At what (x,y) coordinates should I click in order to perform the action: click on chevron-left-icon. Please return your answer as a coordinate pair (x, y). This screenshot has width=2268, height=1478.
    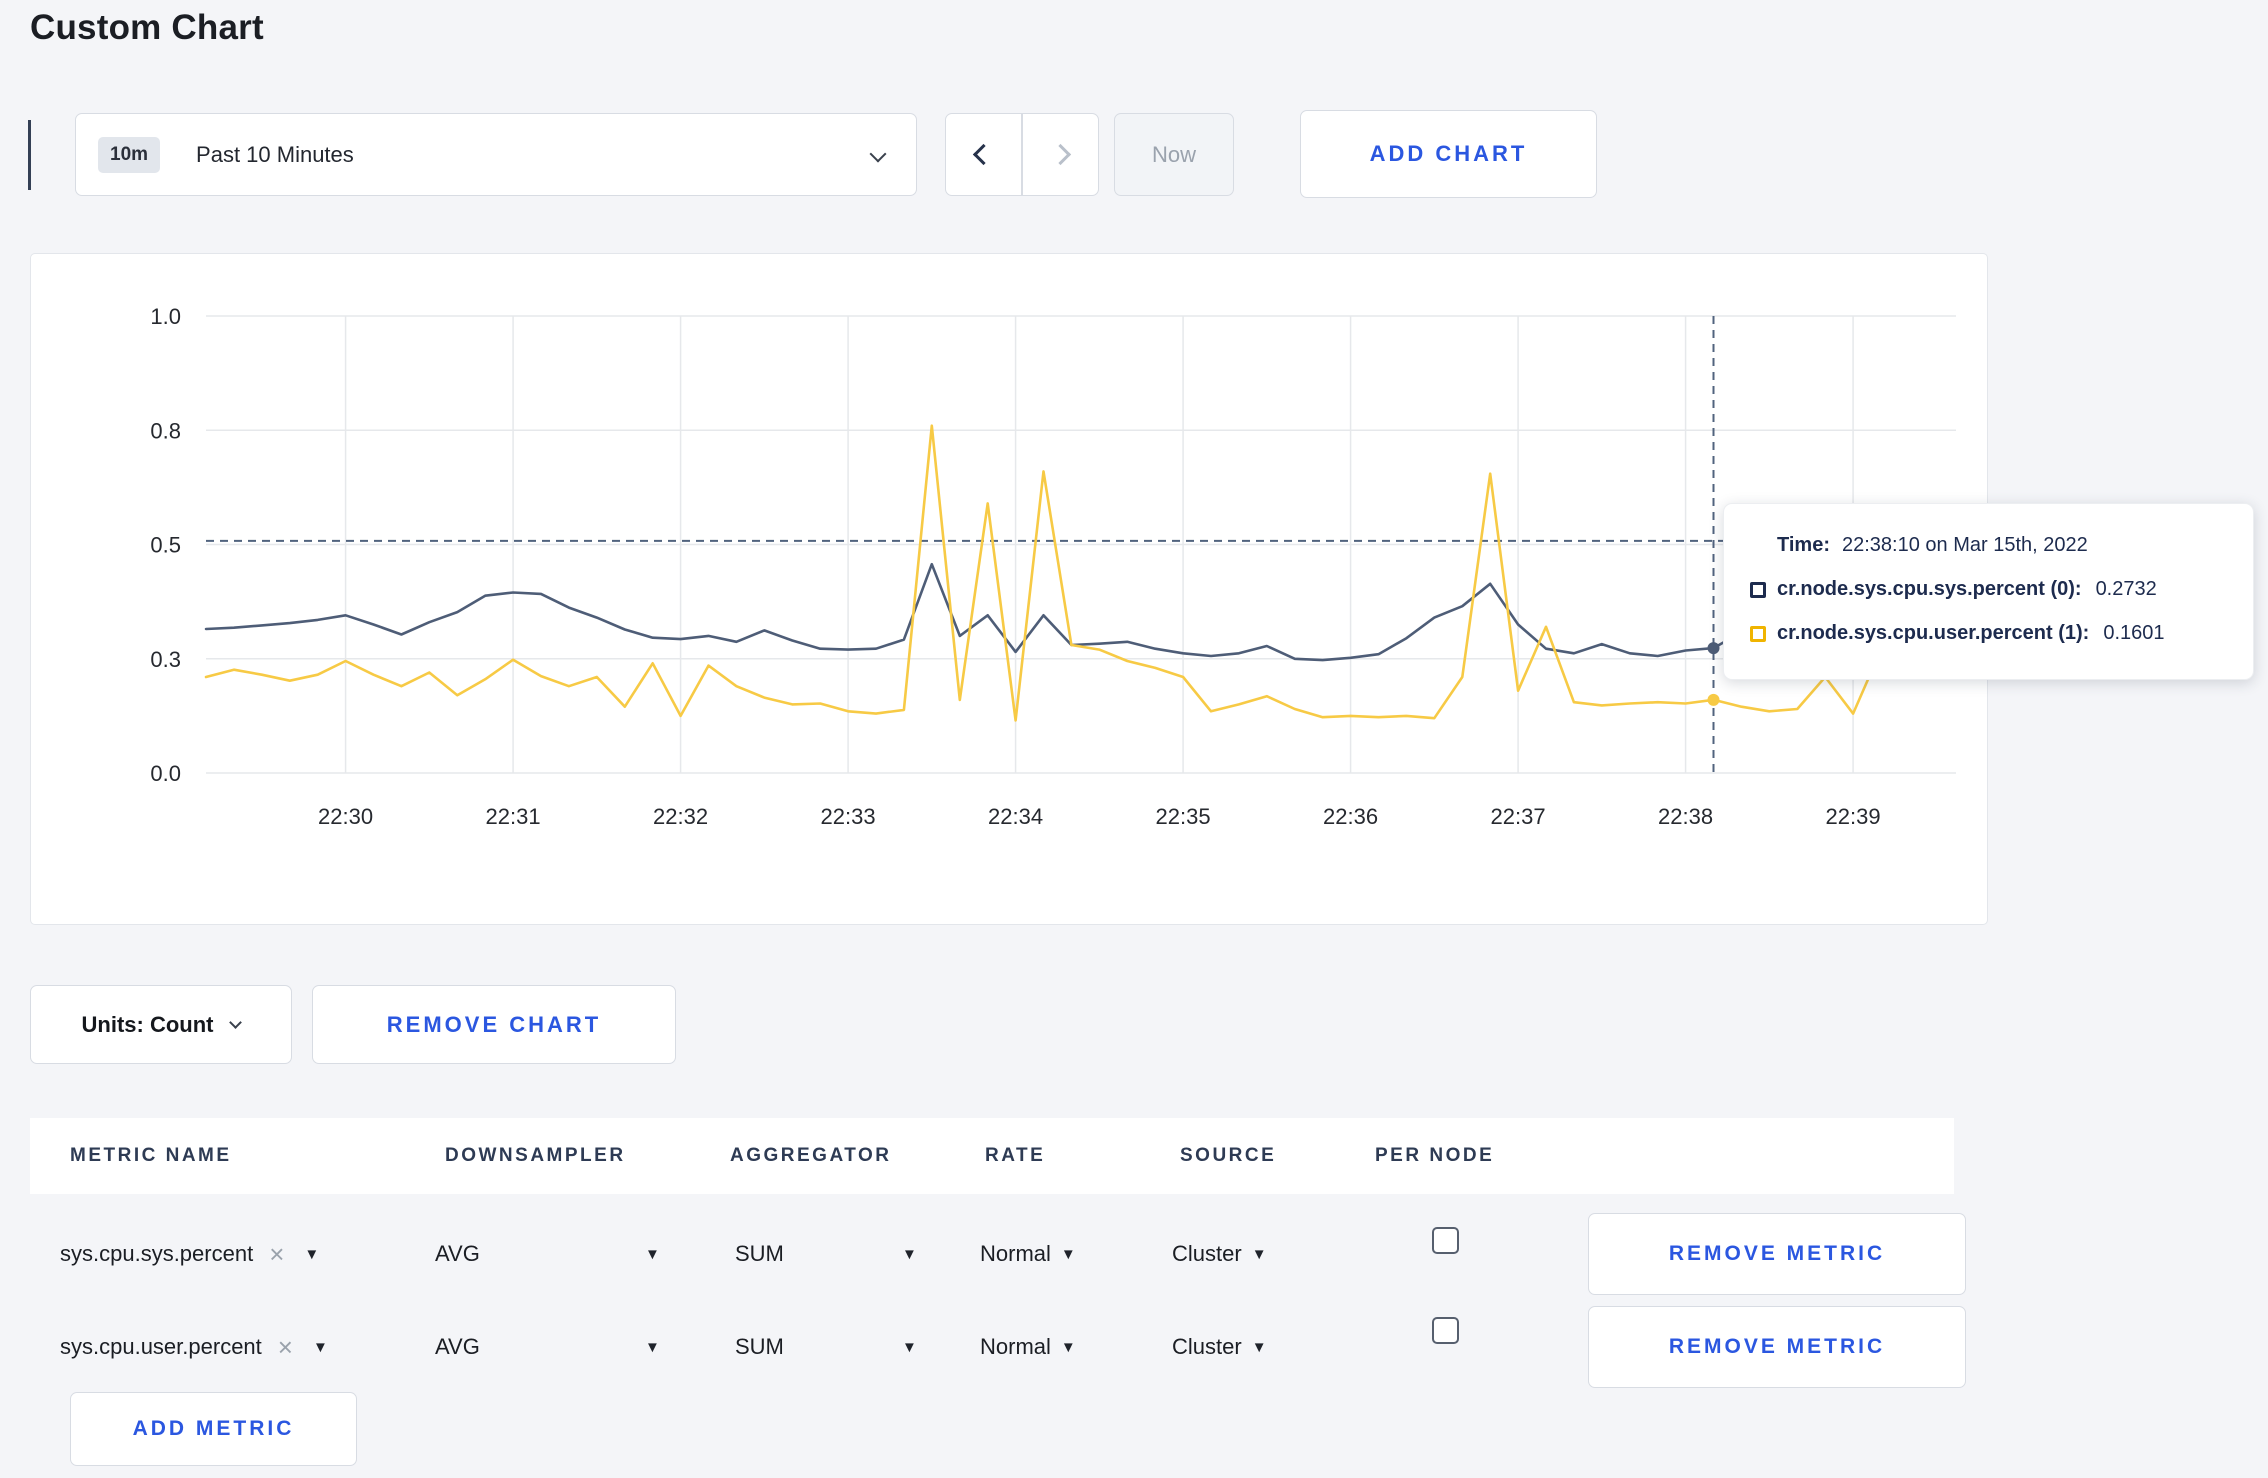
    Looking at the image, I should click on (984, 154).